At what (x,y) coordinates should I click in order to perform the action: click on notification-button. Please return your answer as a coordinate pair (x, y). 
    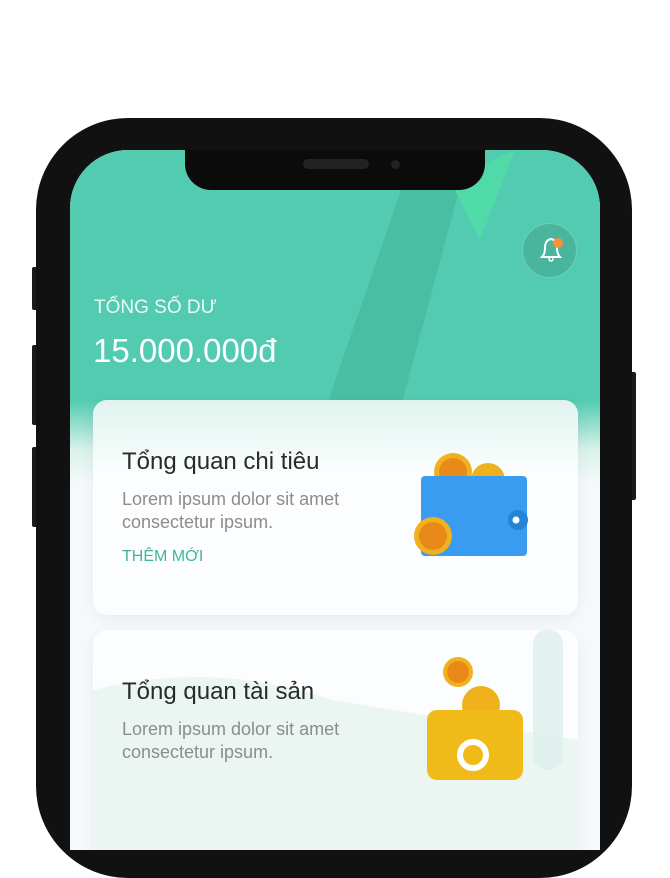
    Looking at the image, I should click on (549, 250).